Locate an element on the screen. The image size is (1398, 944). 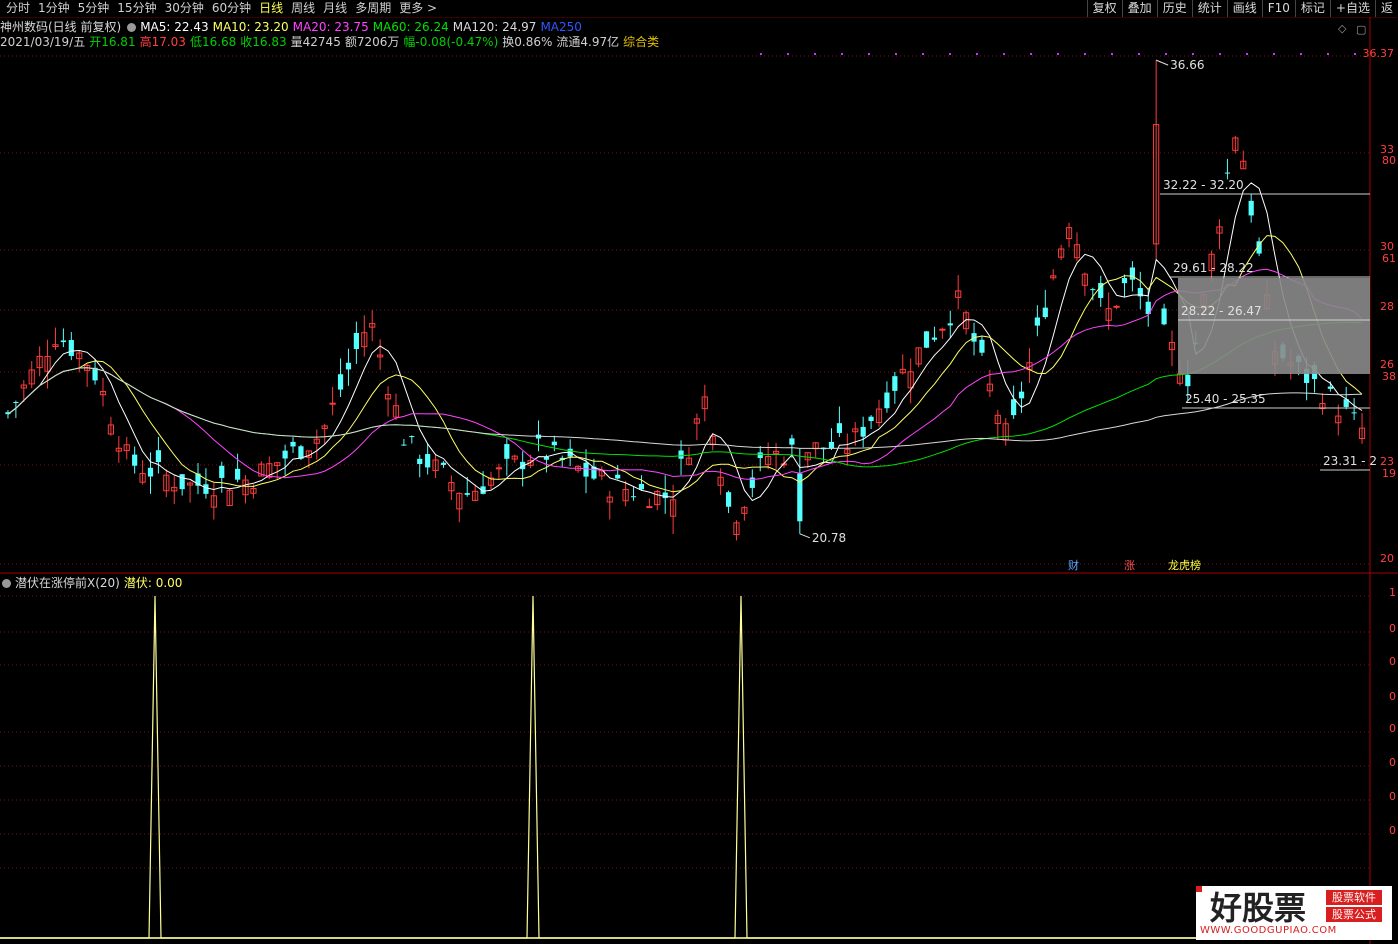
event-tag-finance: 财 is located at coordinates (1073, 566).